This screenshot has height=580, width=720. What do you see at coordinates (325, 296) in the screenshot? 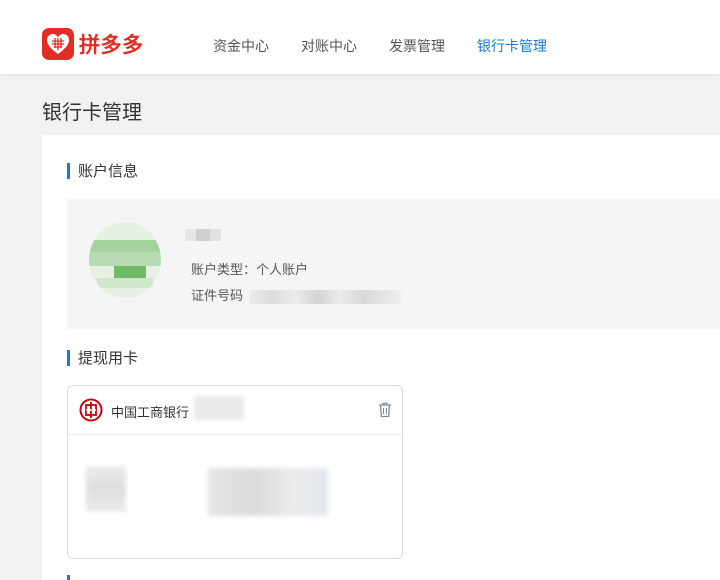
I see `id-number-redacted` at bounding box center [325, 296].